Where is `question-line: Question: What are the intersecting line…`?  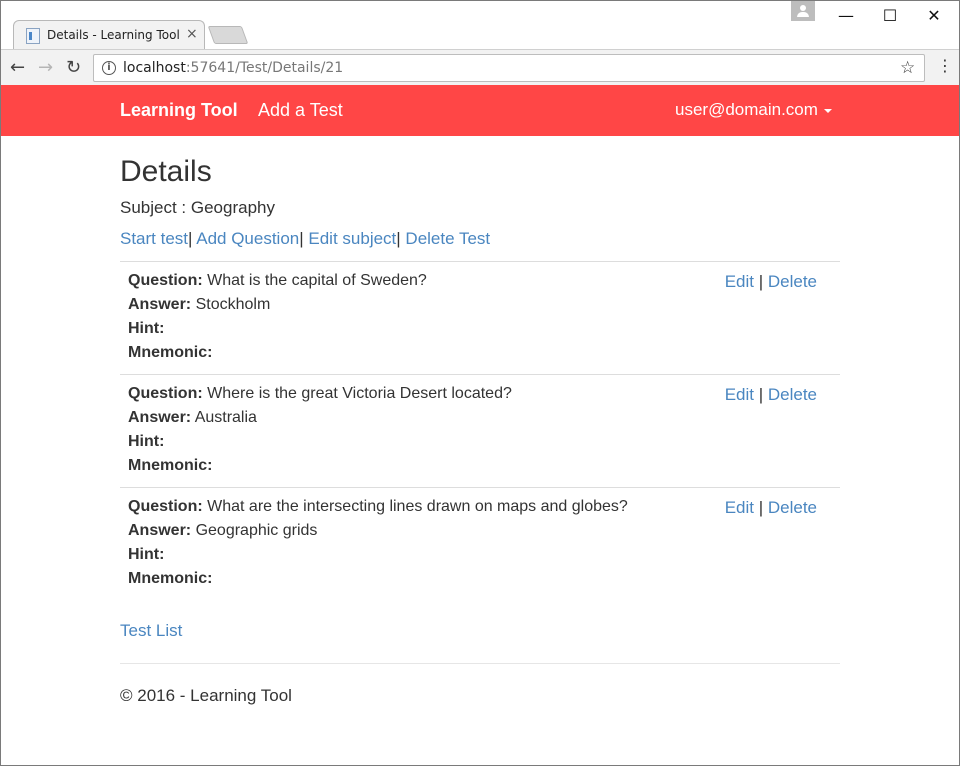
question-line: Question: What are the intersecting line… is located at coordinates (378, 507).